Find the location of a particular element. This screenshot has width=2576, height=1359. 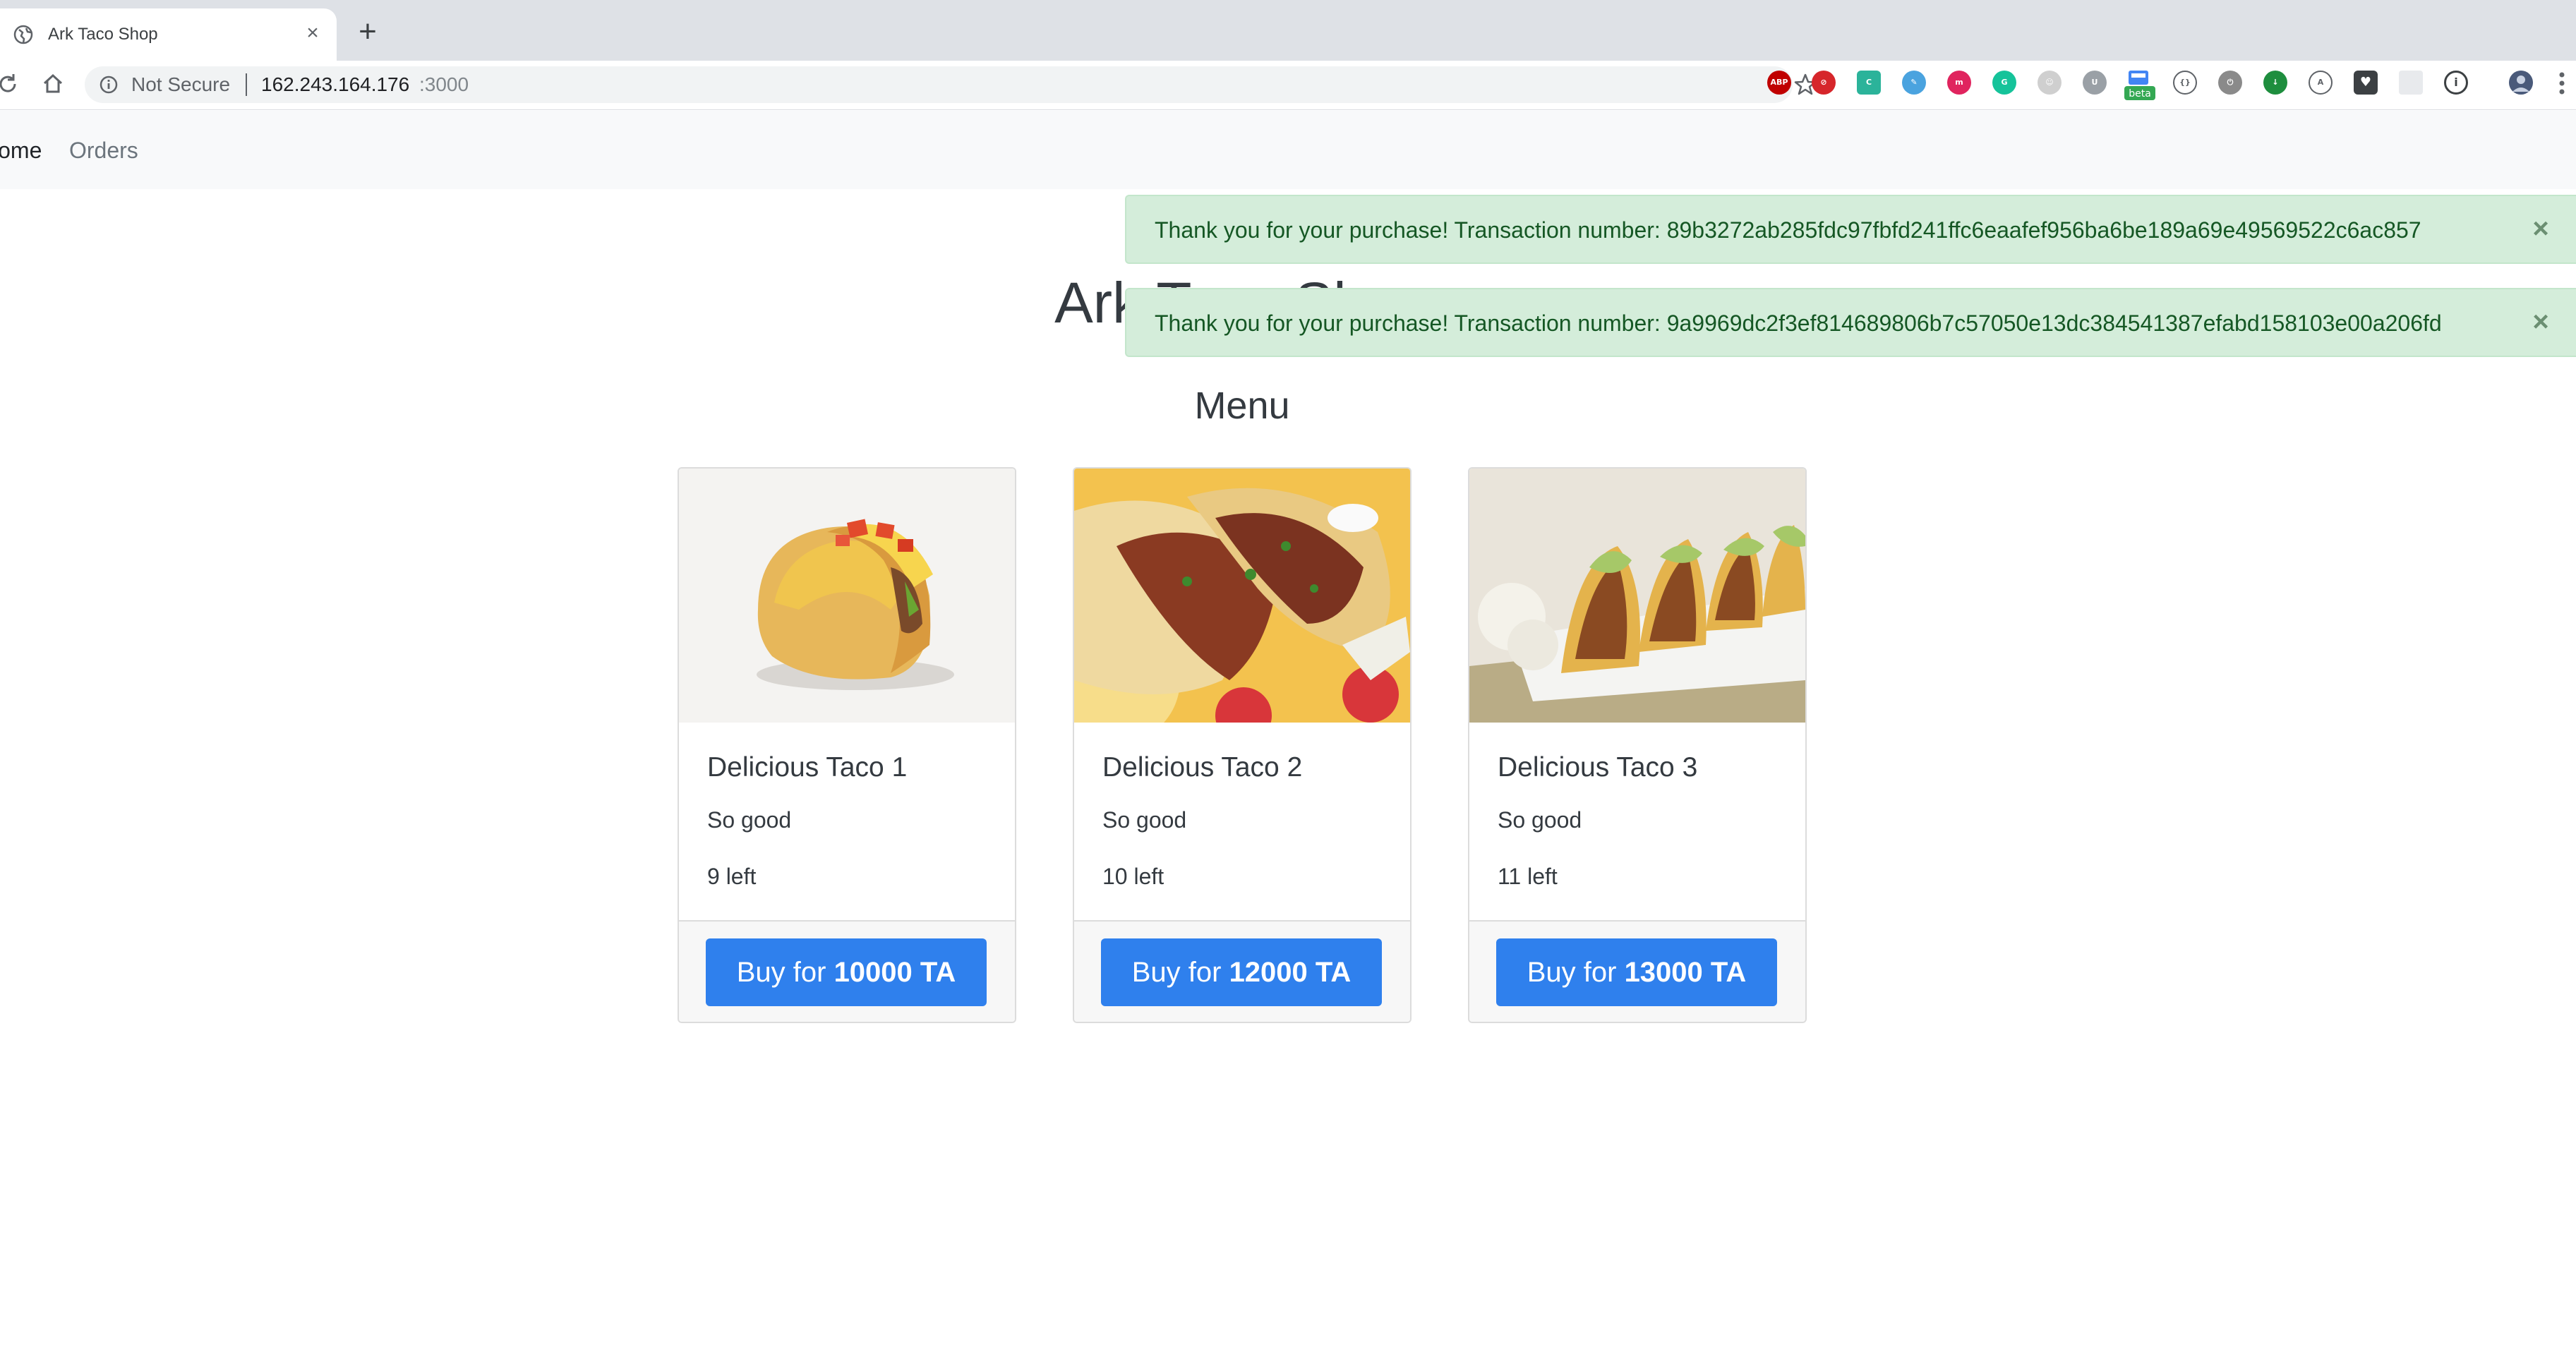

card-footer: Buy for 12000 TA is located at coordinates (1242, 971).